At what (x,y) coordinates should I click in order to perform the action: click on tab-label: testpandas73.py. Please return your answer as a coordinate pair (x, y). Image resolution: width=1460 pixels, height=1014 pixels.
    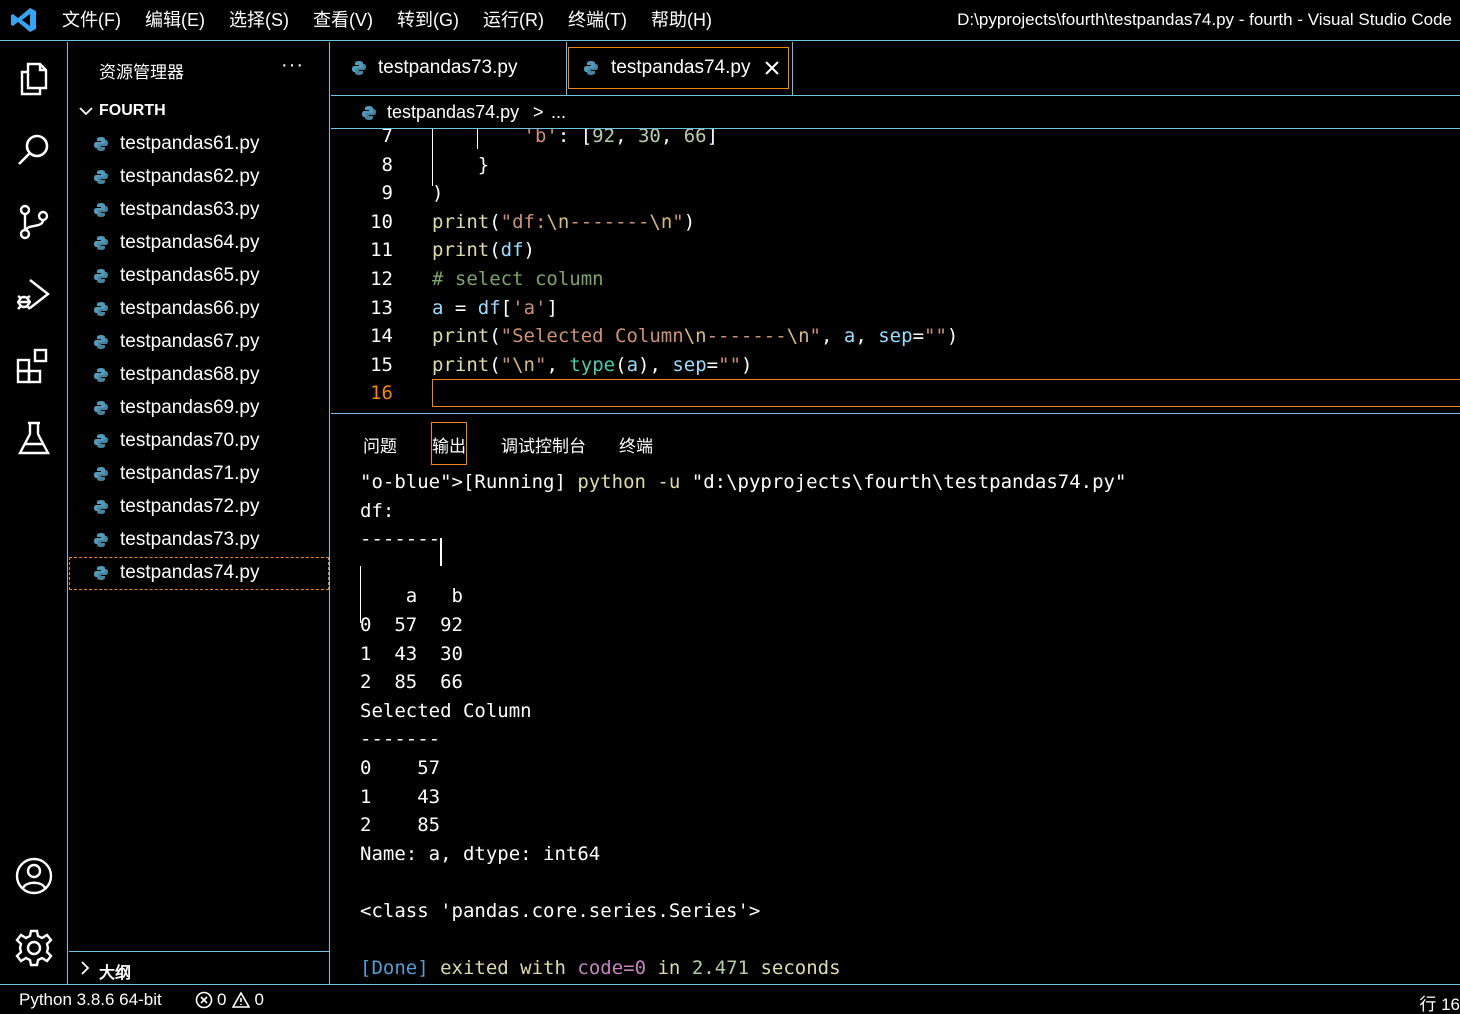
    Looking at the image, I should click on (448, 67).